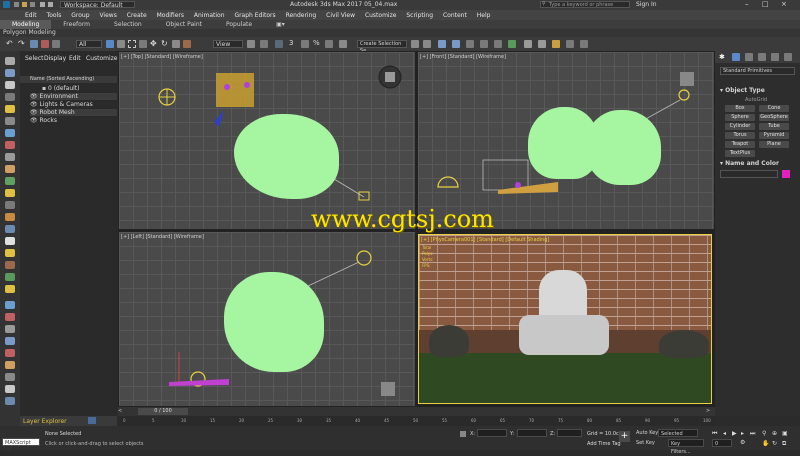 The image size is (800, 456). Describe the element at coordinates (570, 44) in the screenshot. I see `render-cloud-icon` at that location.